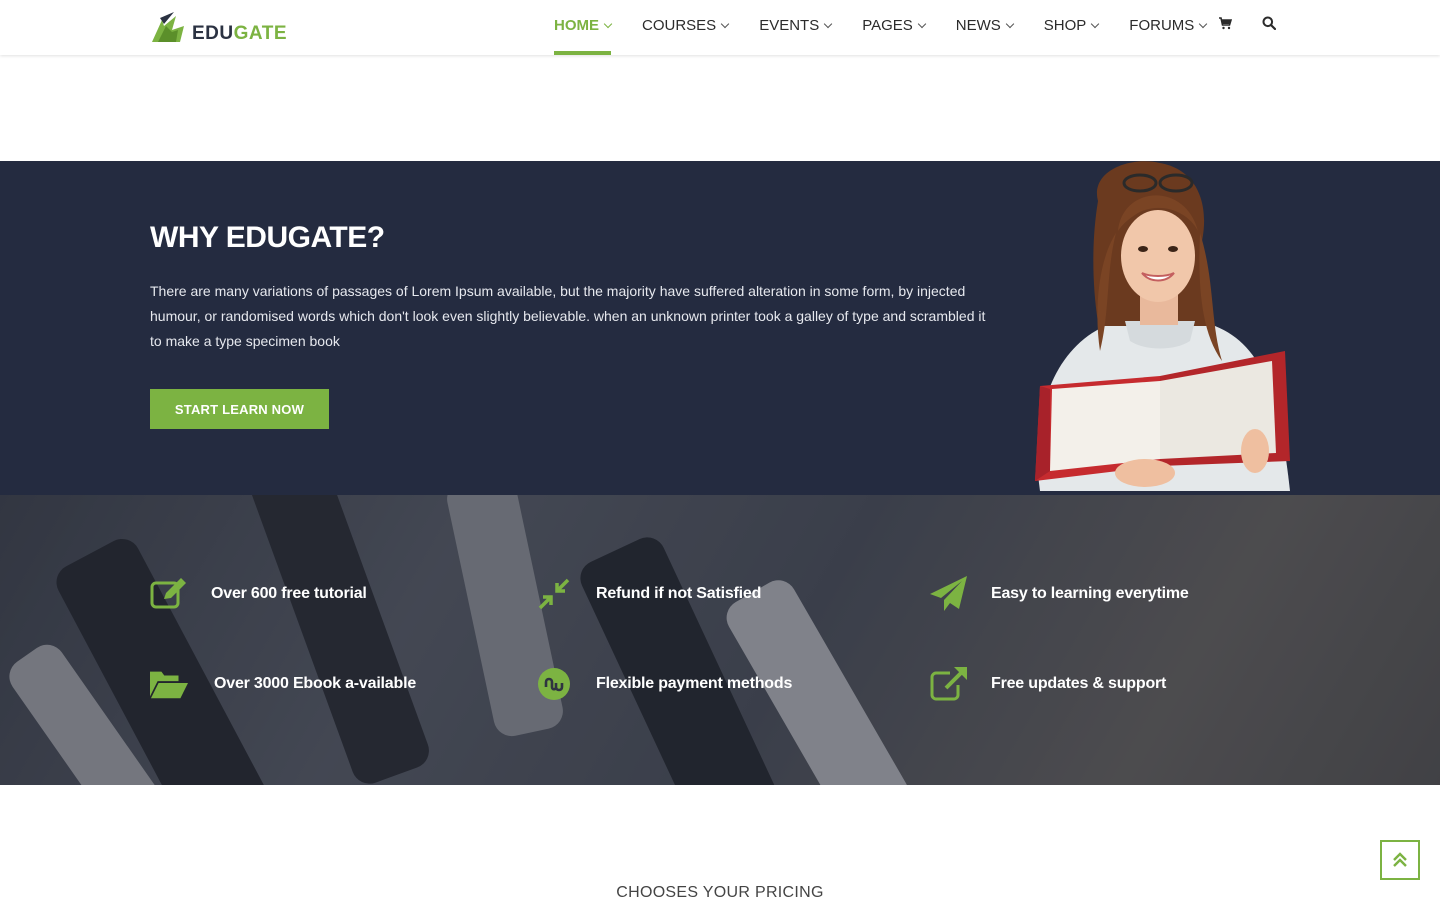 This screenshot has height=900, width=1440. What do you see at coordinates (978, 25) in the screenshot?
I see `nav-label: NEWS` at bounding box center [978, 25].